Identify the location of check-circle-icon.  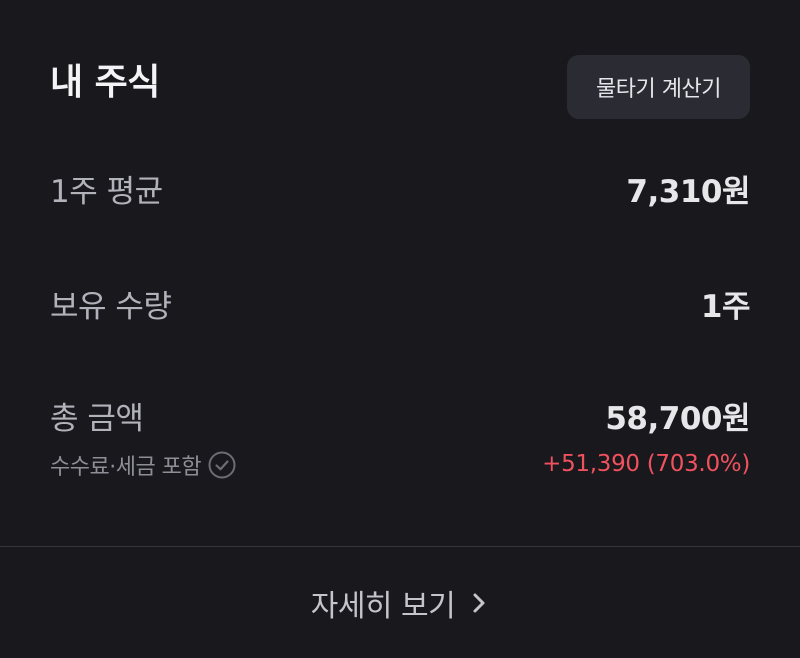
(222, 465).